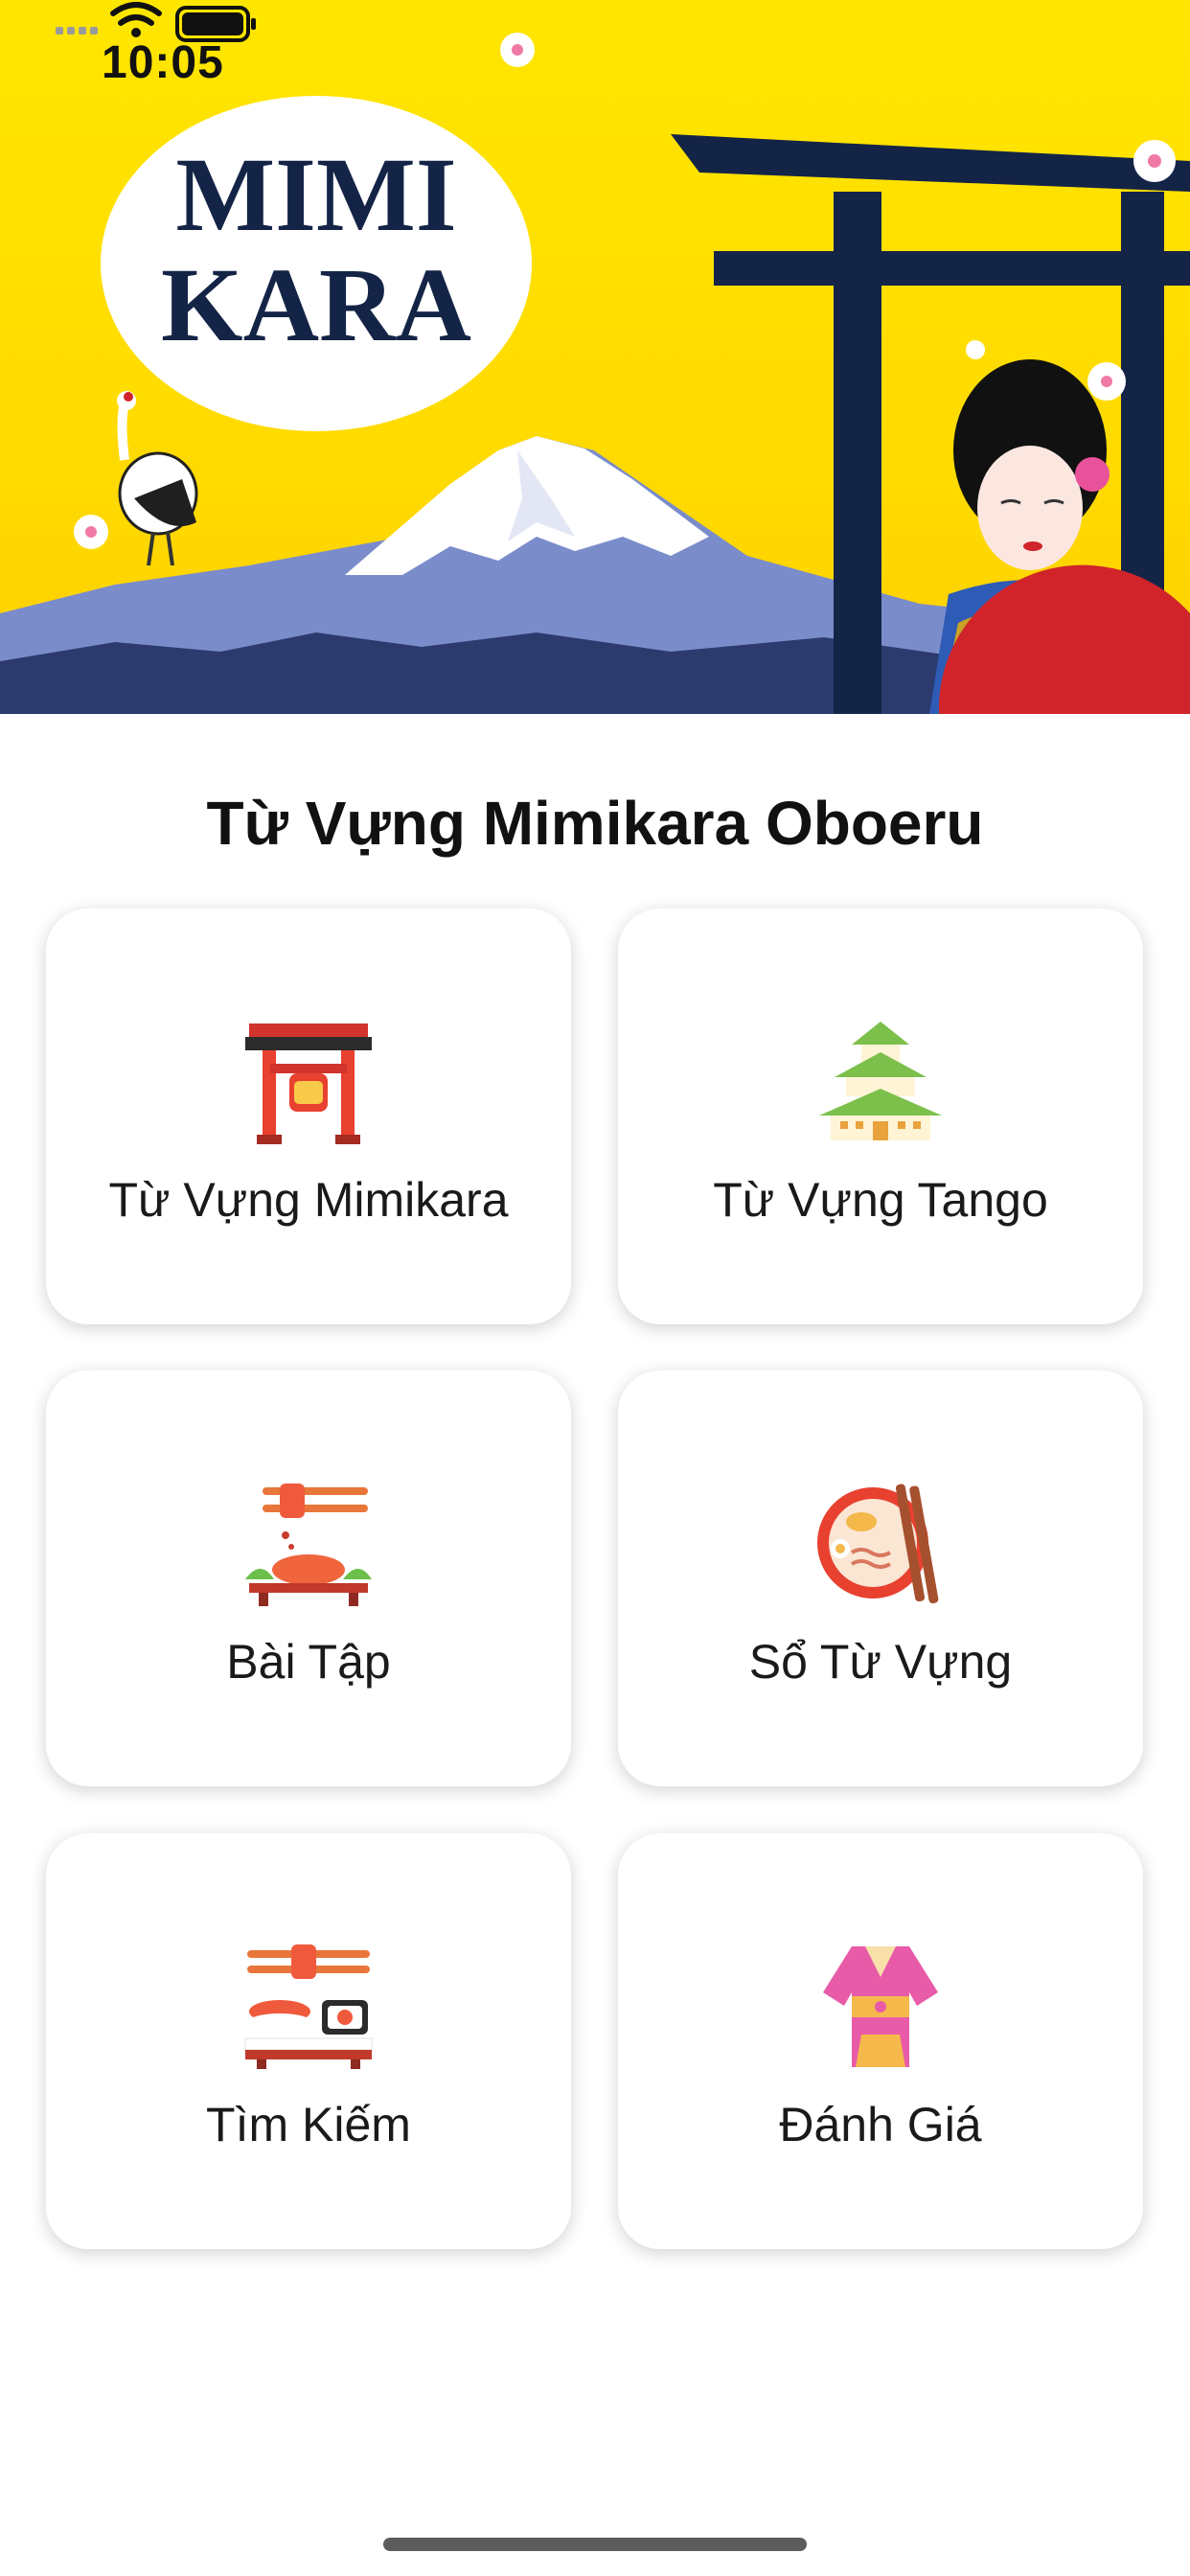  I want to click on status-icons, so click(156, 22).